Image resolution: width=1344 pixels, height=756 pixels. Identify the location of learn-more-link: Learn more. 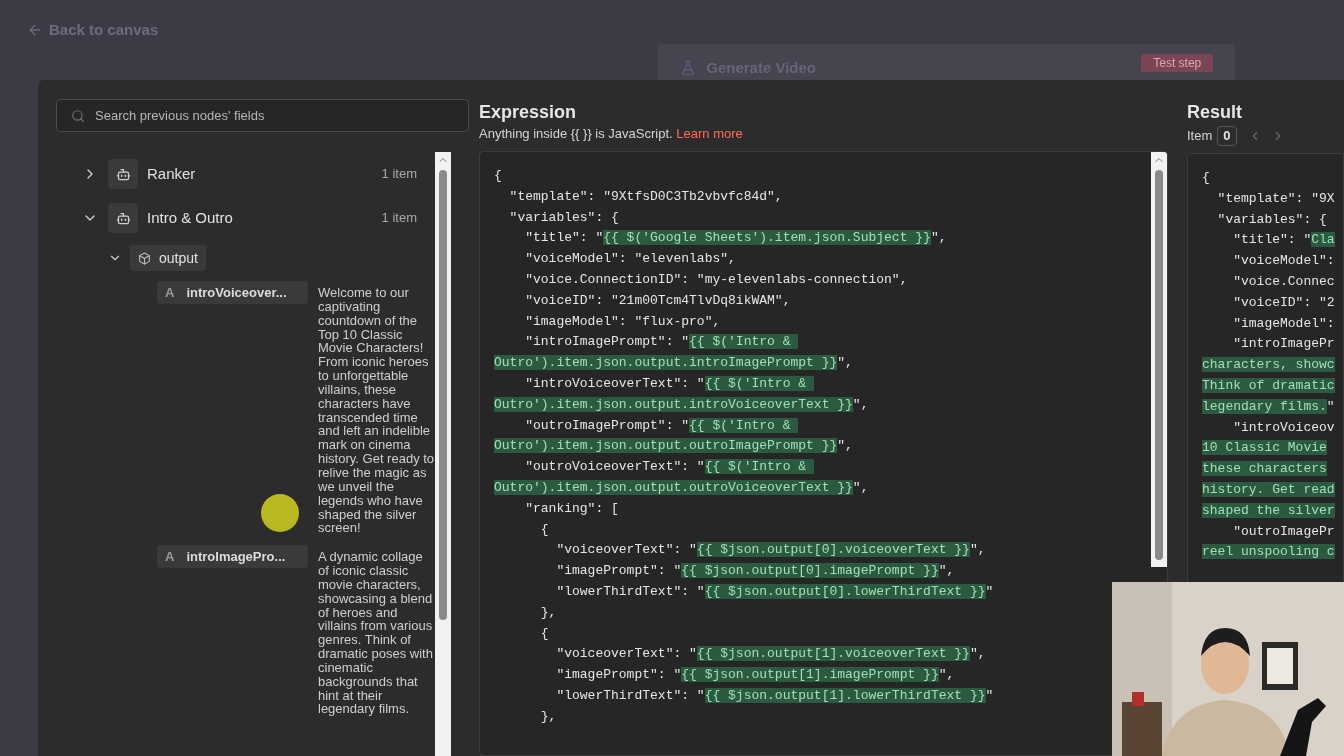
(709, 133).